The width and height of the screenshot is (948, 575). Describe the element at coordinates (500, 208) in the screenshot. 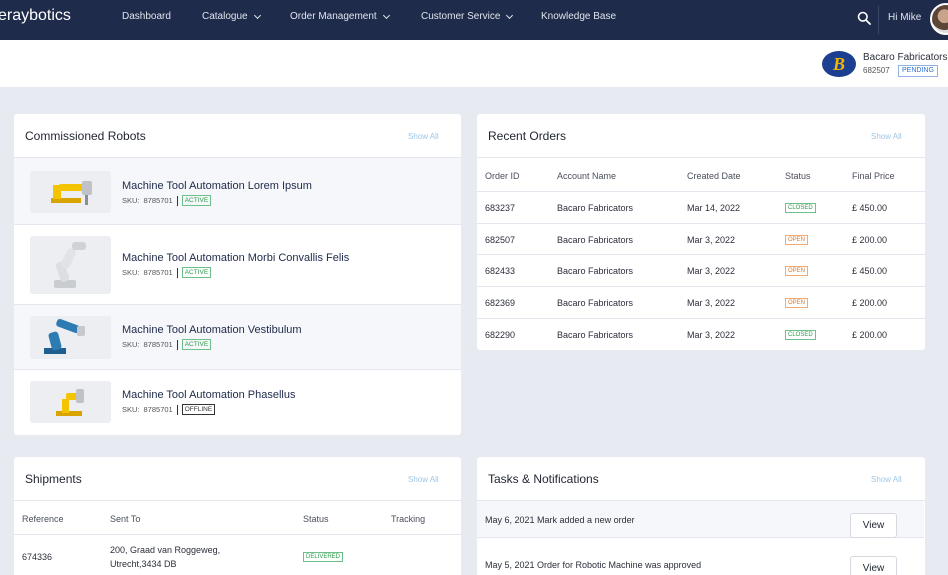

I see `order-id: 683237` at that location.